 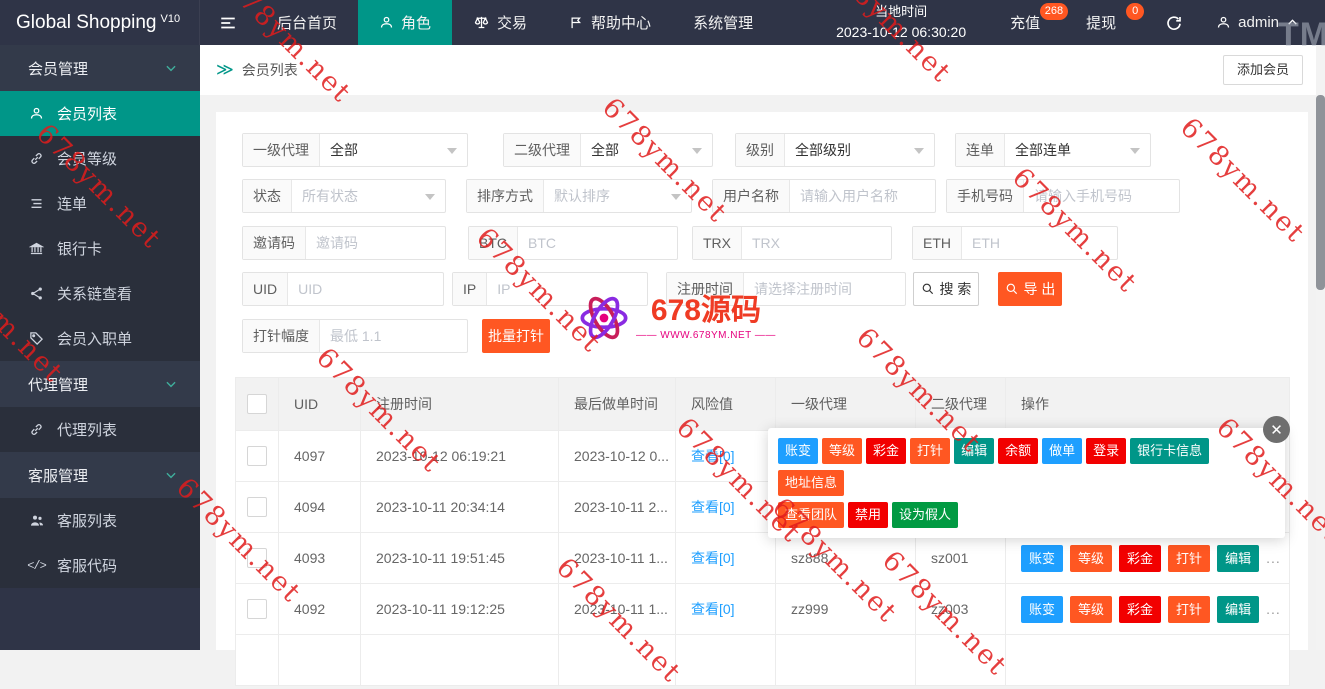 What do you see at coordinates (816, 243) in the screenshot?
I see `trx-input` at bounding box center [816, 243].